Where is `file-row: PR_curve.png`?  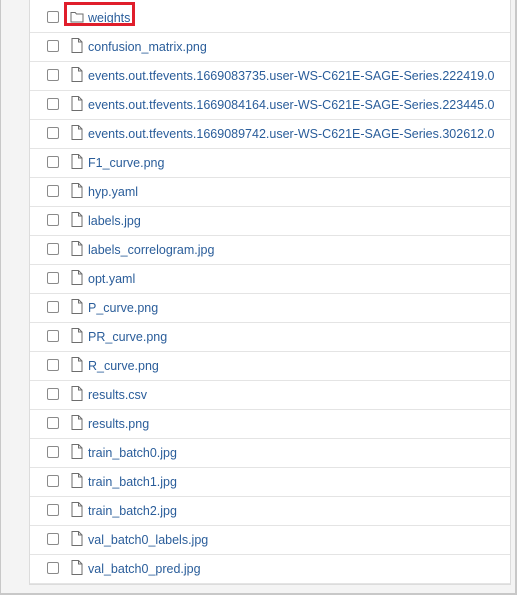 file-row: PR_curve.png is located at coordinates (270, 337).